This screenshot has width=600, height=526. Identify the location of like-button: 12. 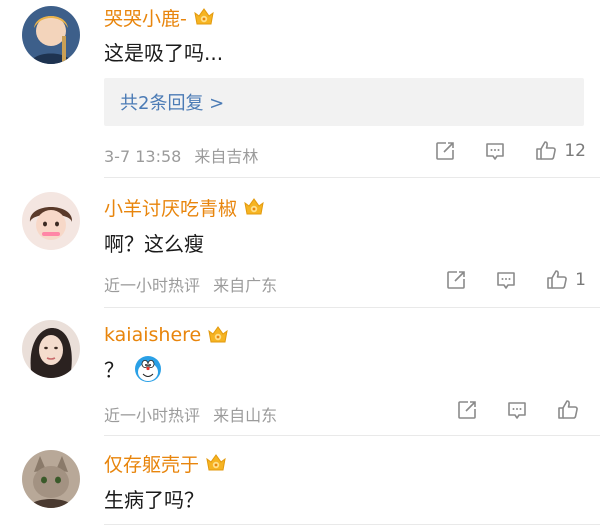
(560, 151).